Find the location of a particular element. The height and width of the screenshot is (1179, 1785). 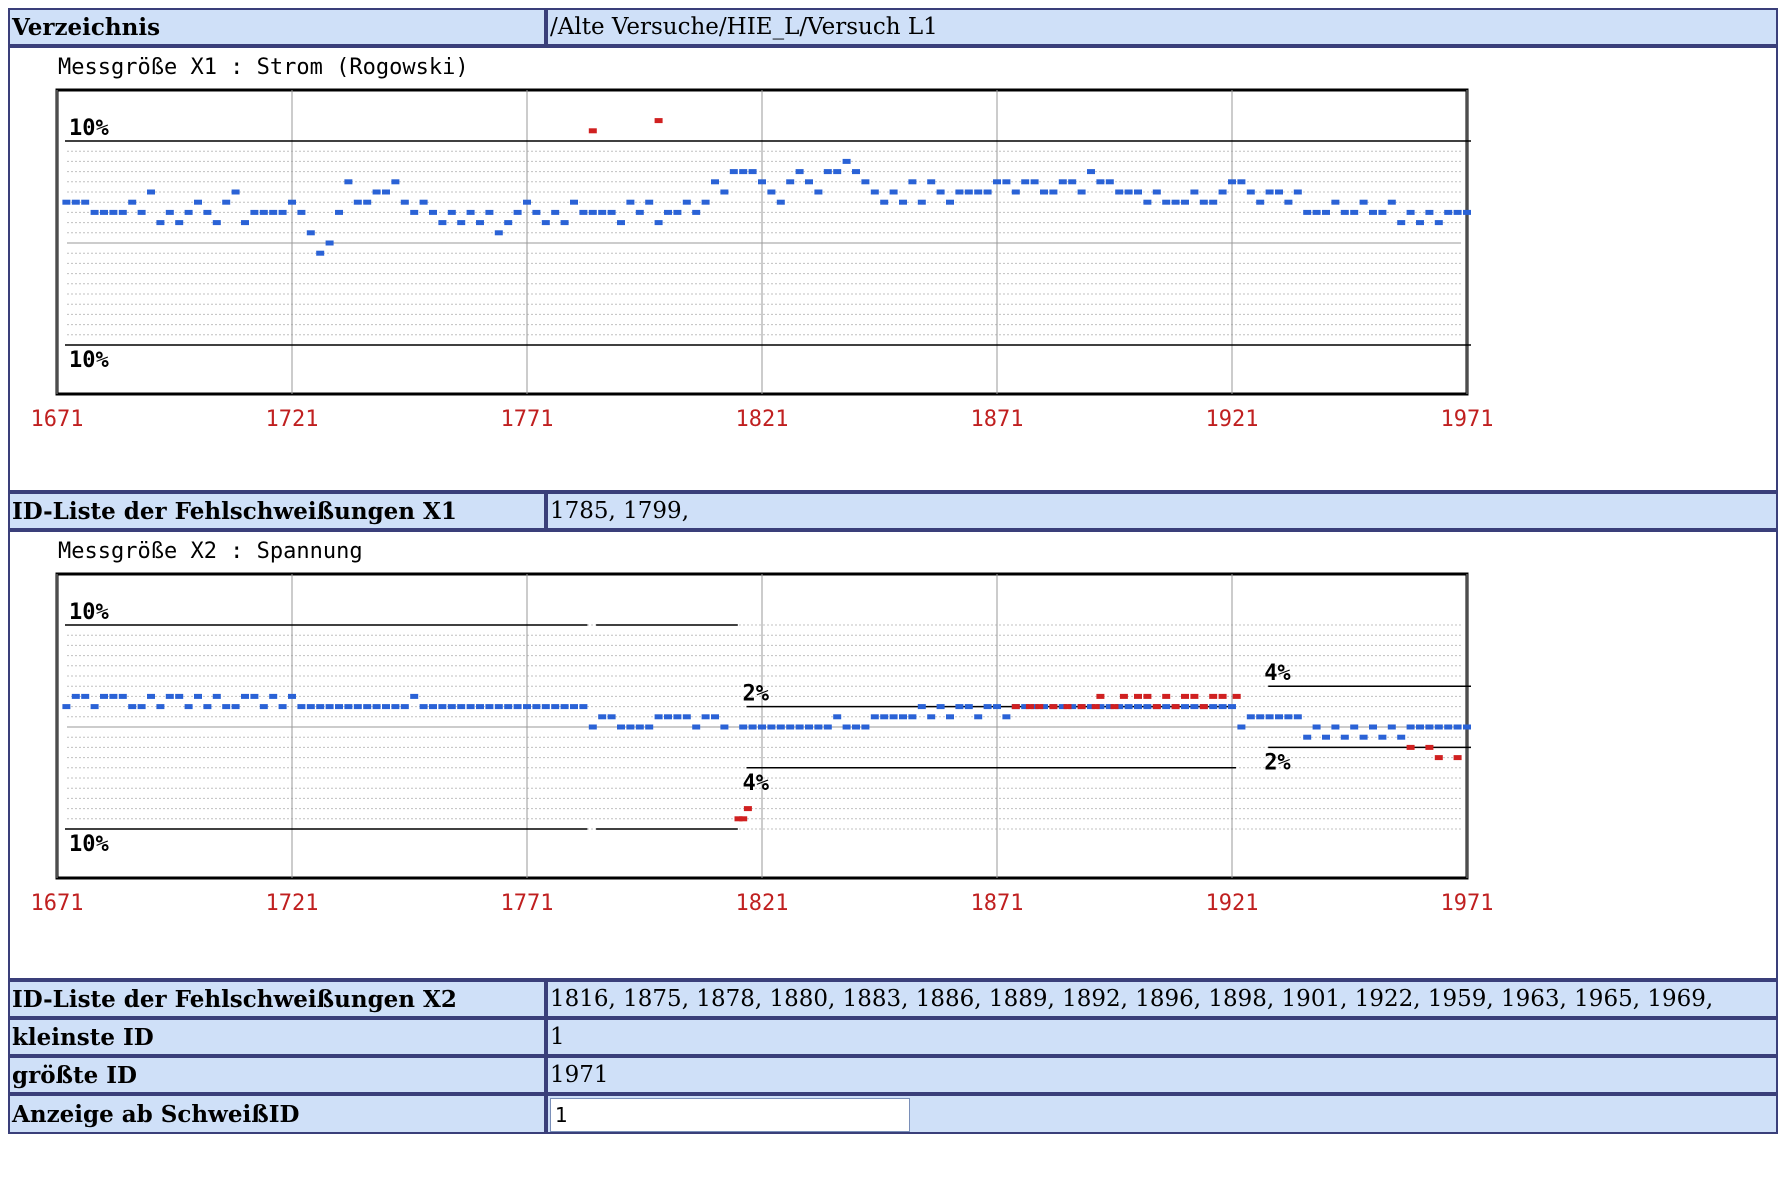

chart1-x-tick-label: 1821 is located at coordinates (762, 419).